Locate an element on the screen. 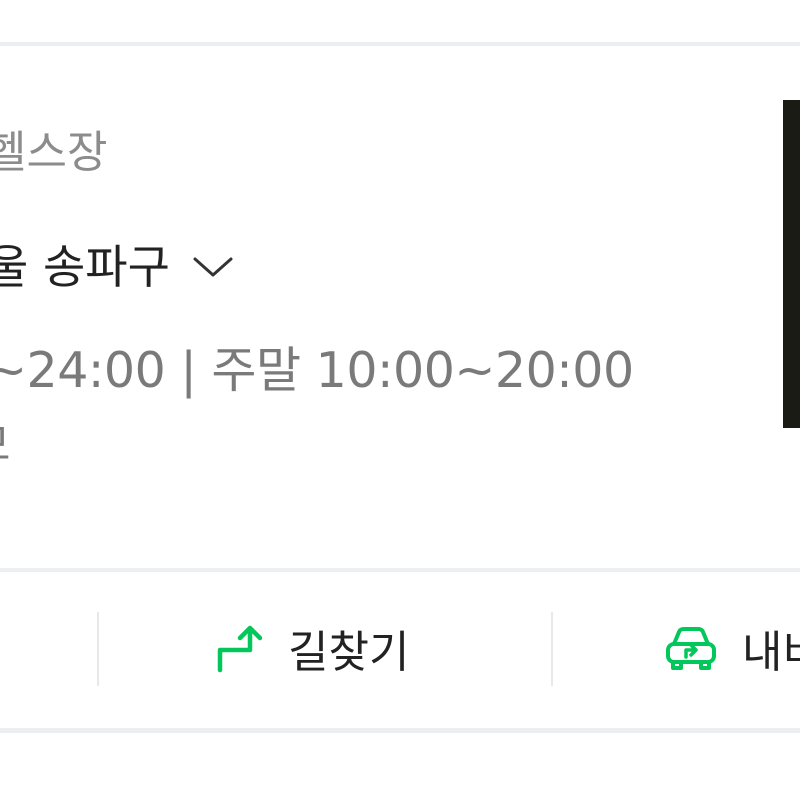 The height and width of the screenshot is (800, 800). place-address-text: 울 송파구 is located at coordinates (85, 267).